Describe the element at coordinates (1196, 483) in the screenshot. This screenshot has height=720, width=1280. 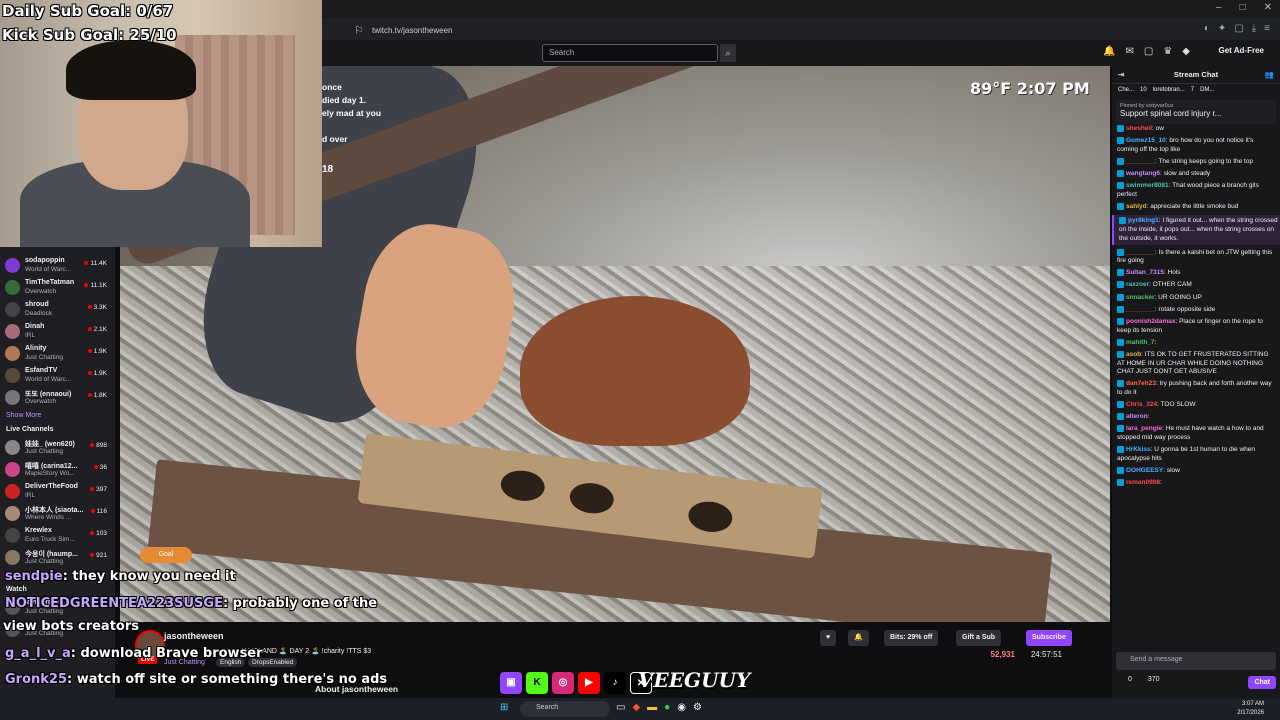
I see `chat-message: reman0908:` at that location.